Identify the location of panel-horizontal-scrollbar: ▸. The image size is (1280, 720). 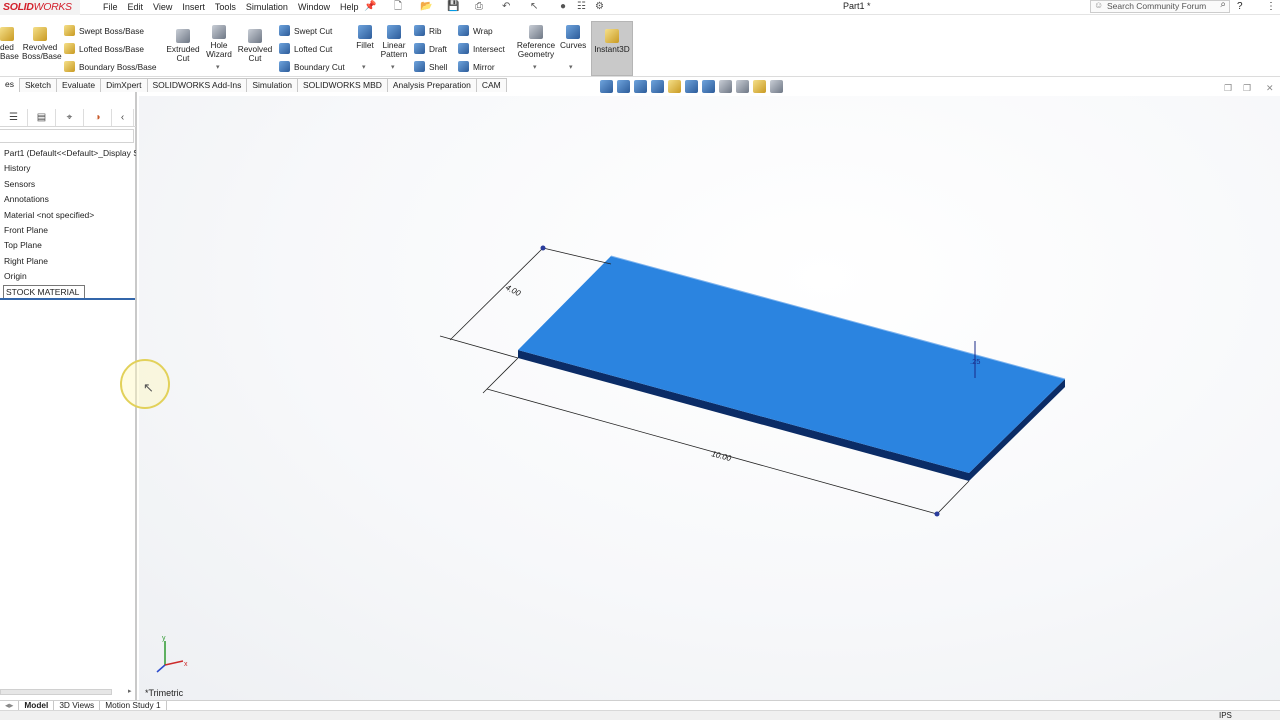
(68, 692).